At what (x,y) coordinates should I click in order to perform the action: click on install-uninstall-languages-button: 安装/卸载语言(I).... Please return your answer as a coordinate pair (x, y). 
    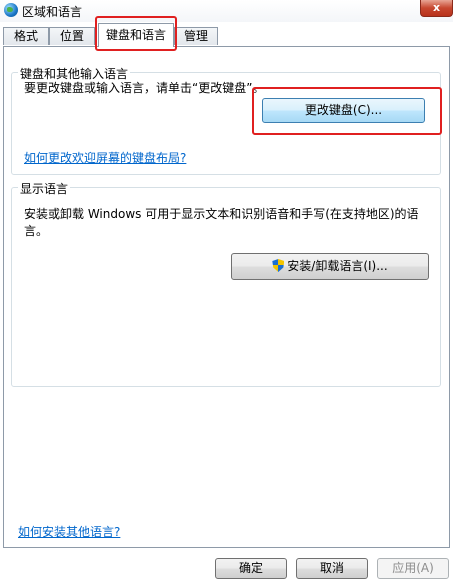
    Looking at the image, I should click on (330, 266).